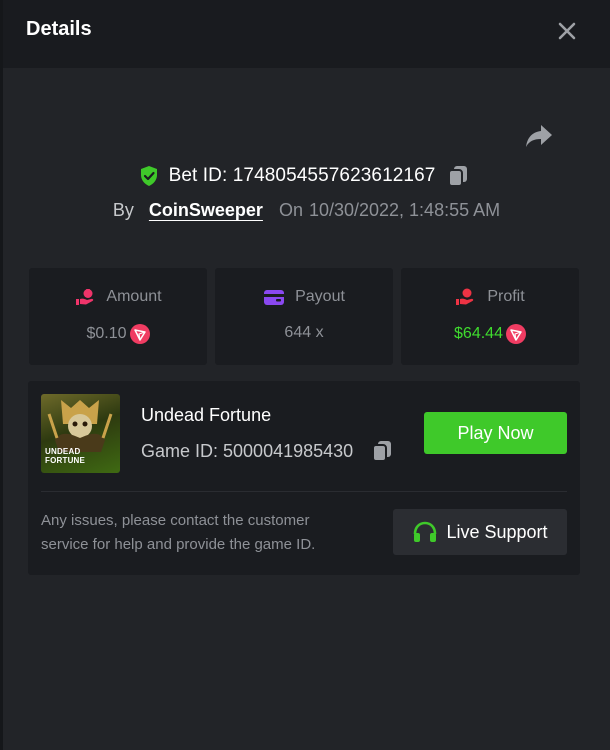 Image resolution: width=610 pixels, height=750 pixels. What do you see at coordinates (304, 332) in the screenshot?
I see `payout-value: 644 x` at bounding box center [304, 332].